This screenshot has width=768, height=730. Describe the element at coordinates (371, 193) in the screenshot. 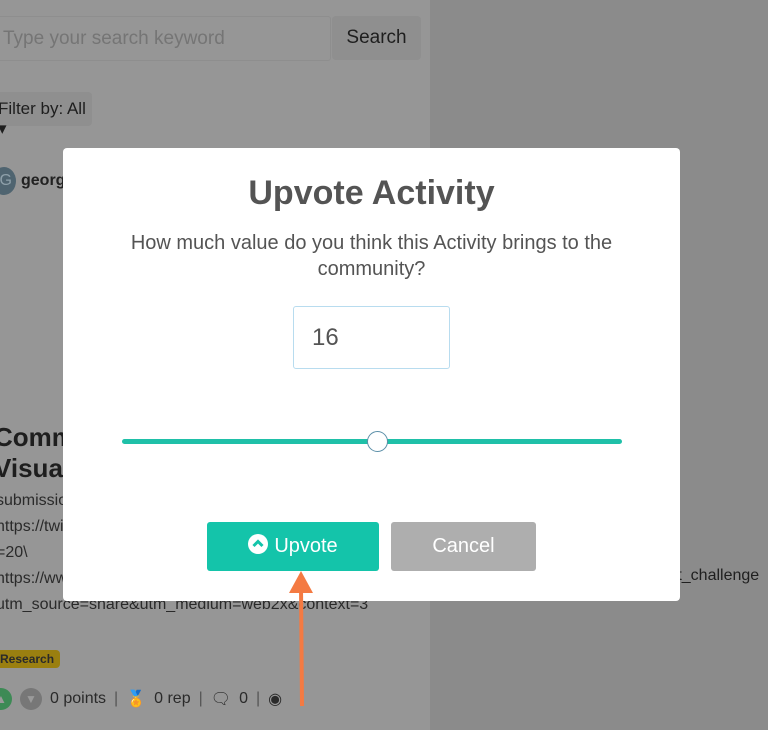

I see `modal-title: Upvote Activity` at that location.